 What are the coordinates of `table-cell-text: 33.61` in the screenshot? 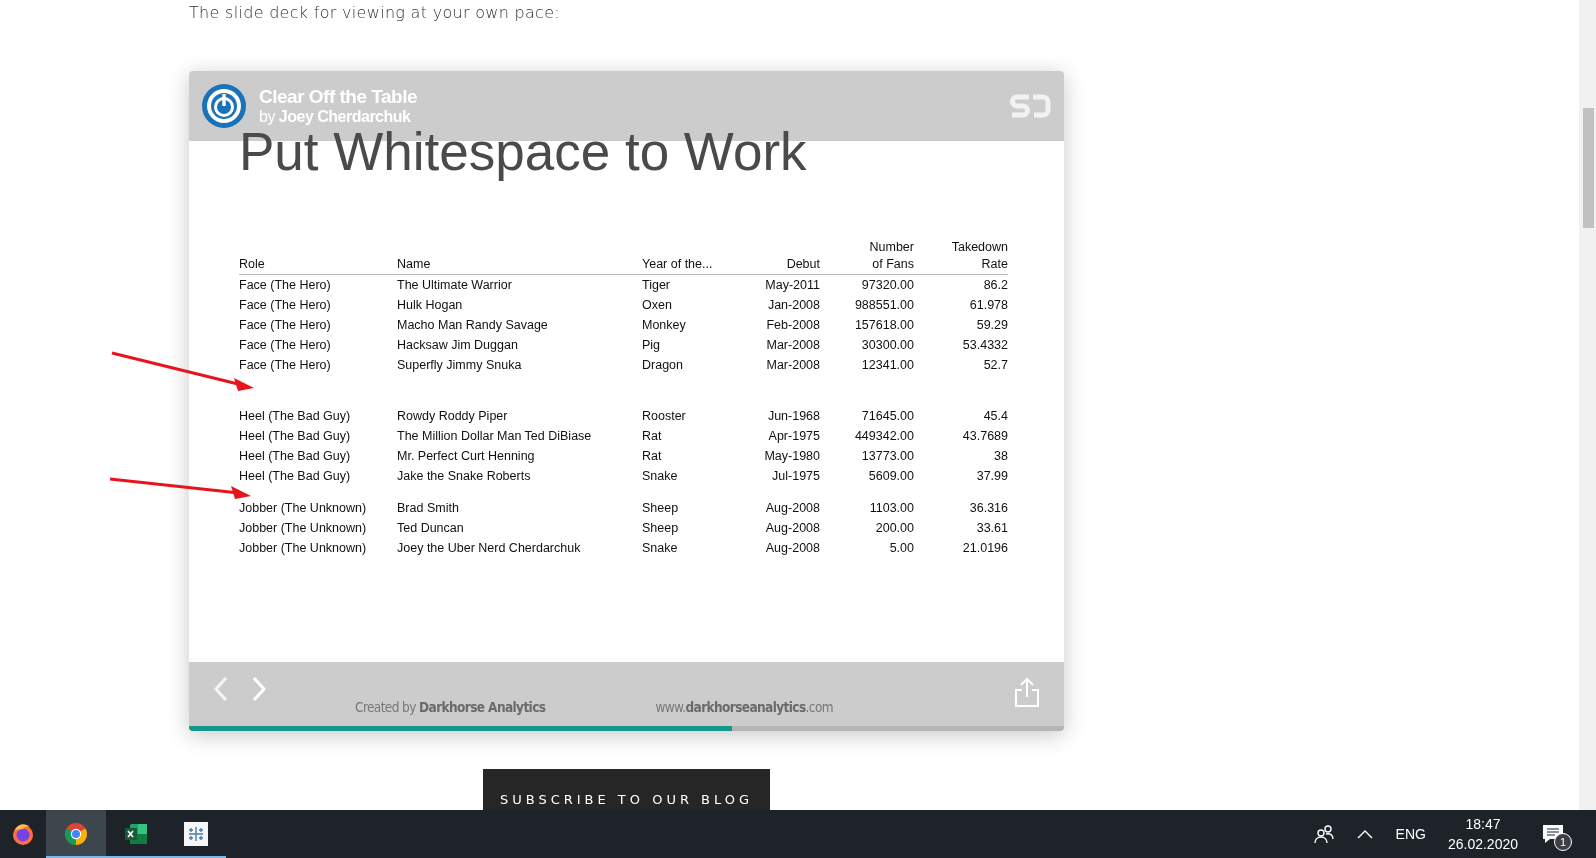 It's located at (991, 528).